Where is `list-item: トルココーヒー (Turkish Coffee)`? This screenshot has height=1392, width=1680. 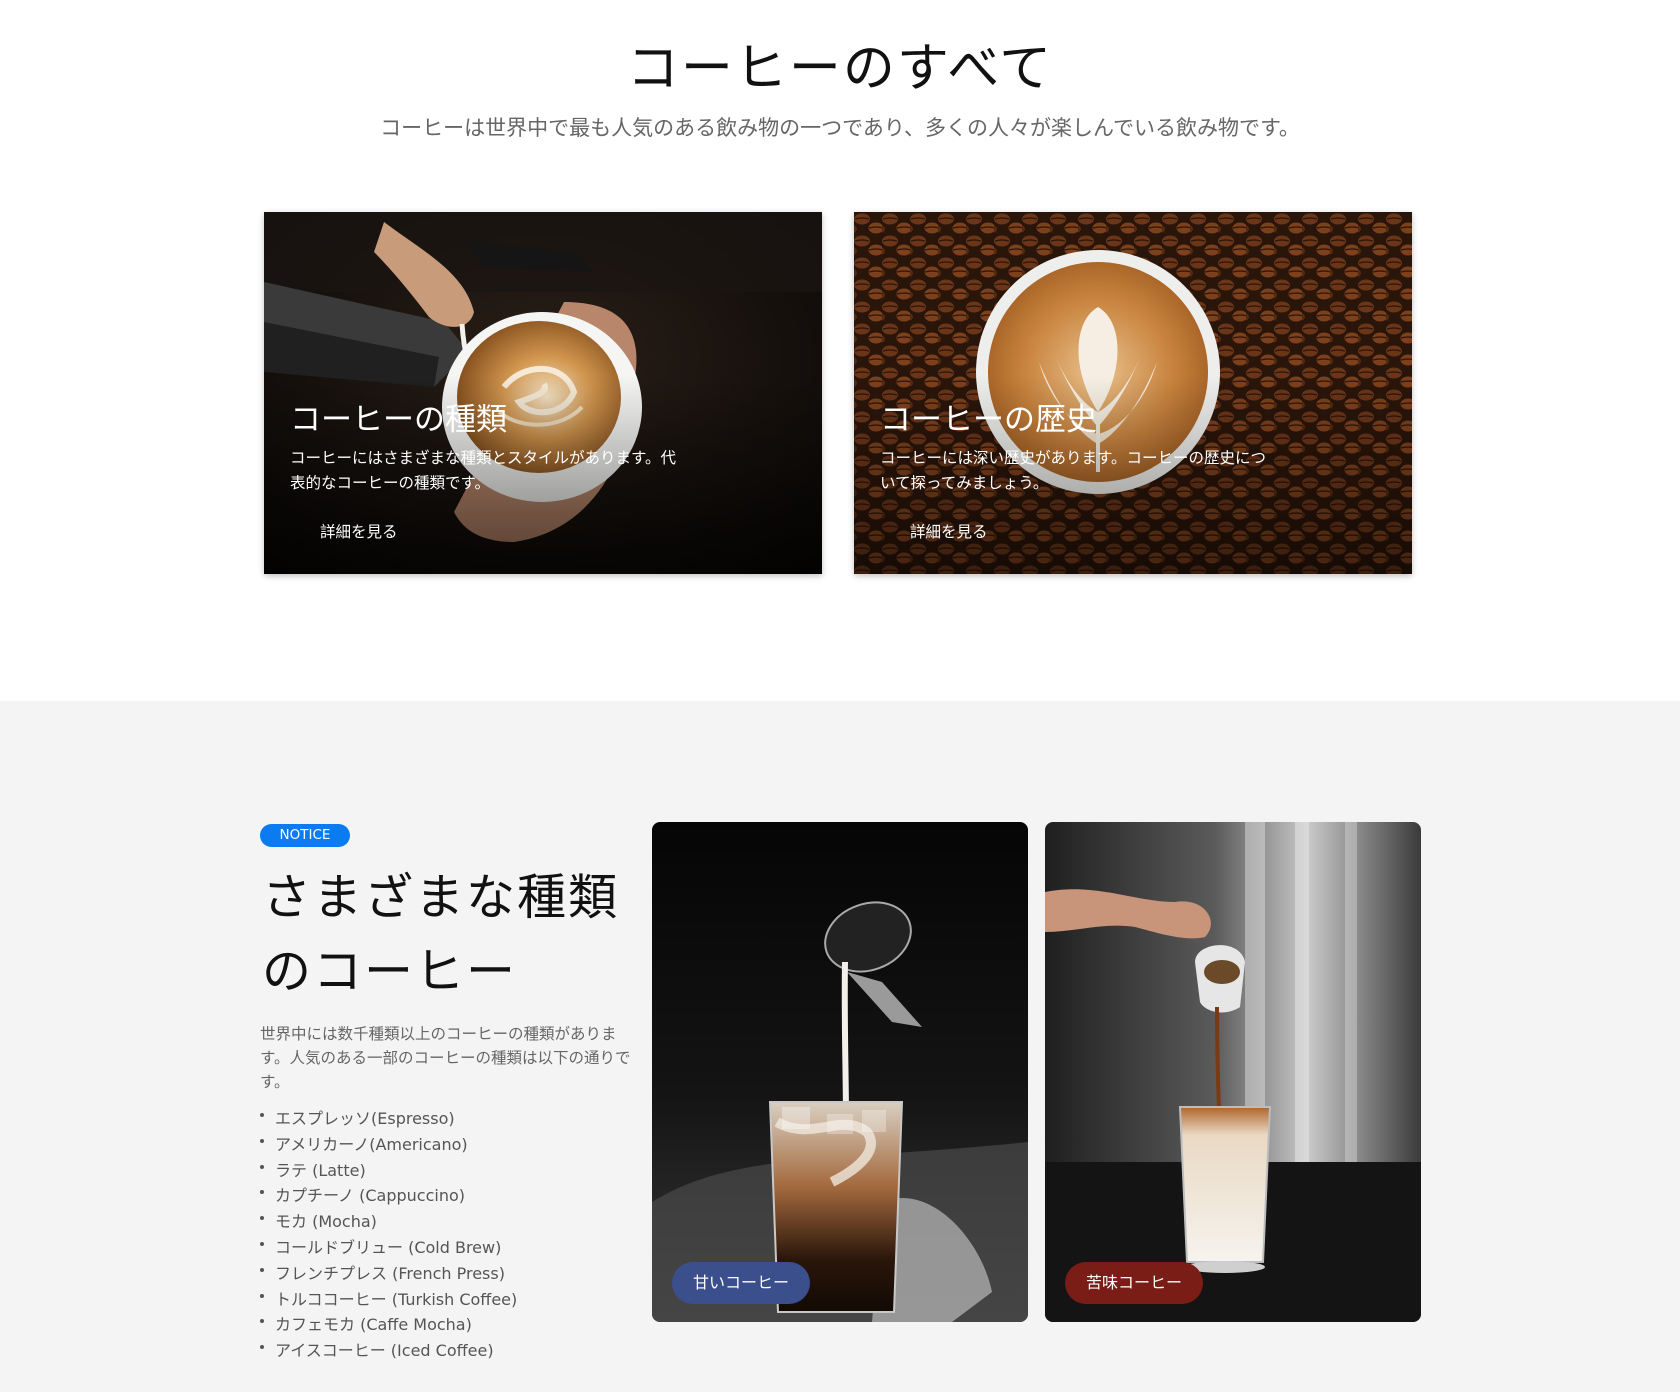
list-item: トルココーヒー (Turkish Coffee) is located at coordinates (388, 1300).